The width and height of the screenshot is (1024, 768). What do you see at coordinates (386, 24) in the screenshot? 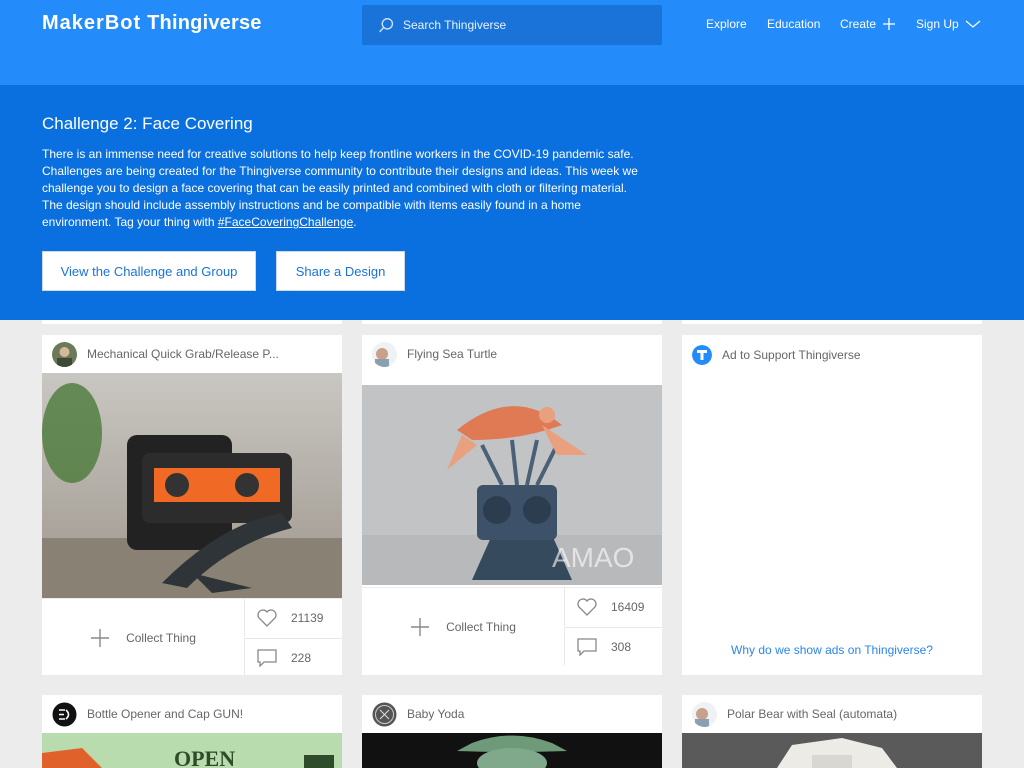
I see `search-icon` at bounding box center [386, 24].